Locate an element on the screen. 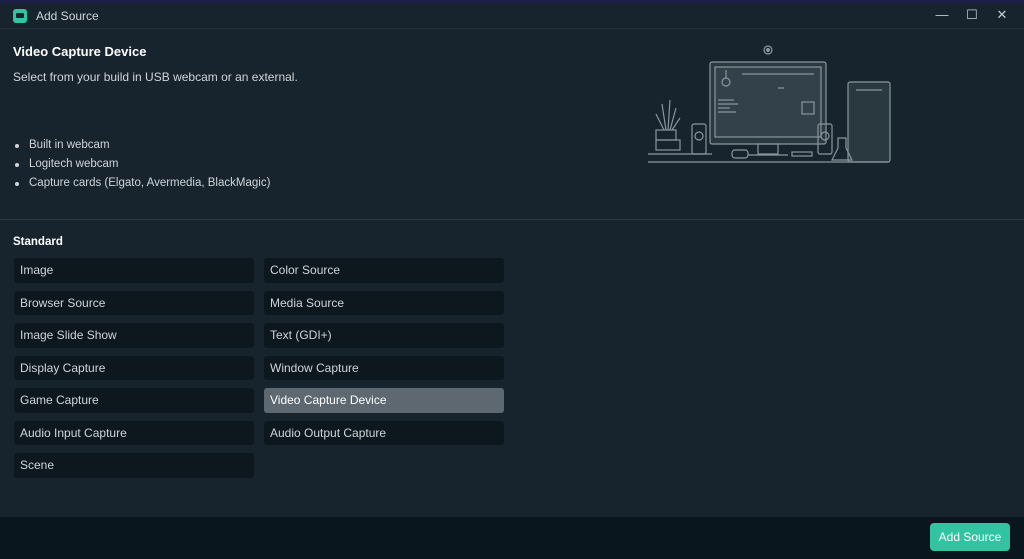 The width and height of the screenshot is (1024, 559). source-item-game-capture: Game Capture is located at coordinates (134, 400).